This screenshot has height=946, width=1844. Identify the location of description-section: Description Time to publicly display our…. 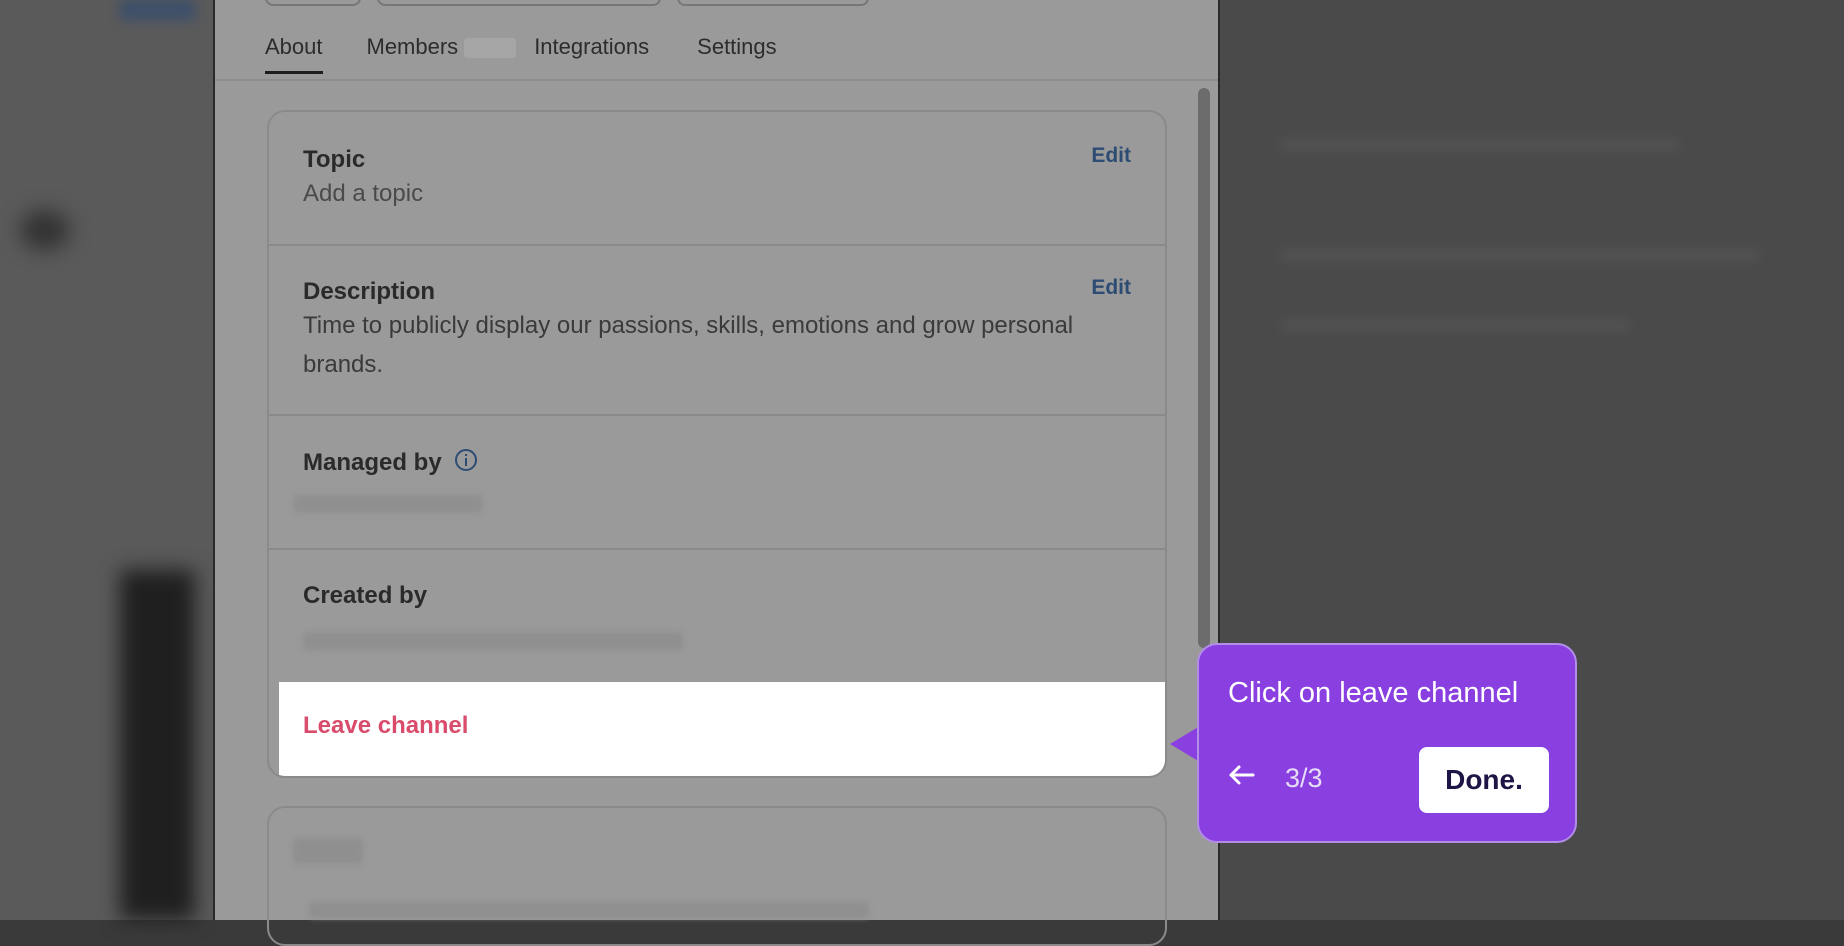
(717, 331).